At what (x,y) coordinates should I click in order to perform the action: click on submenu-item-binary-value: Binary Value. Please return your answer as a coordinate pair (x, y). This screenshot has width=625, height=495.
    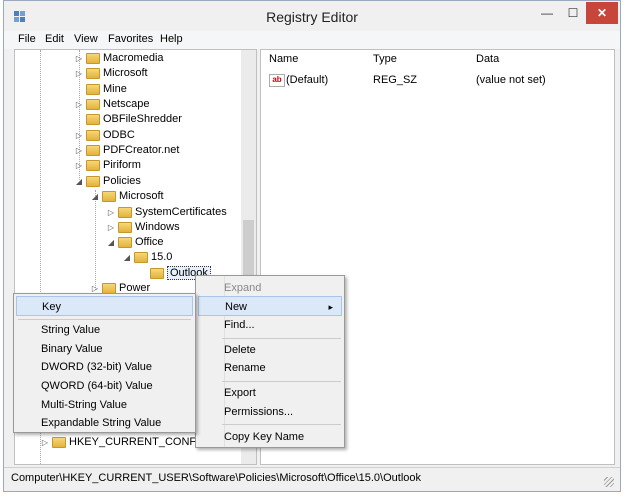
    Looking at the image, I should click on (104, 349).